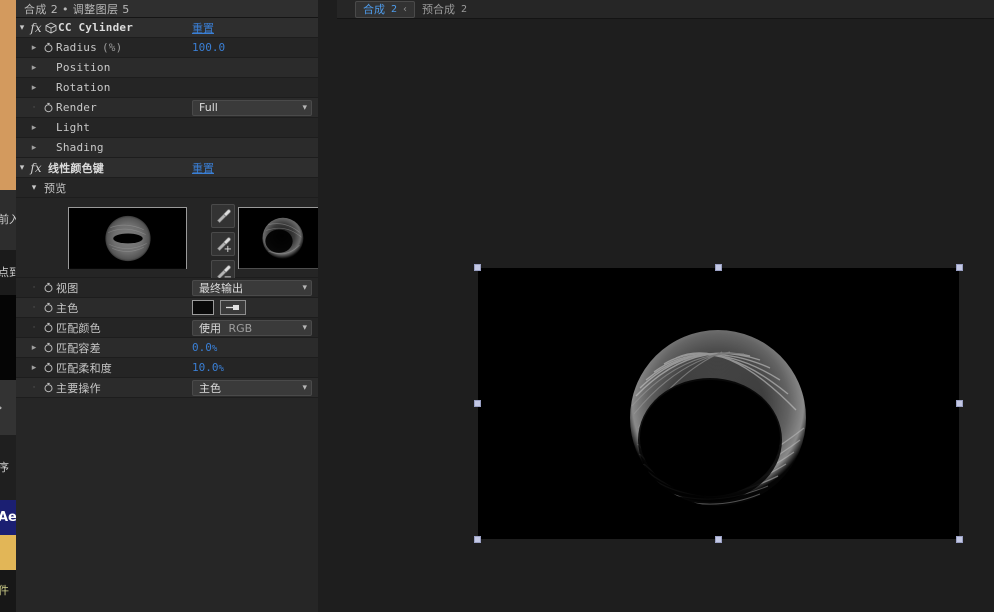  I want to click on reset-link-linear-color-key: 重置, so click(203, 168).